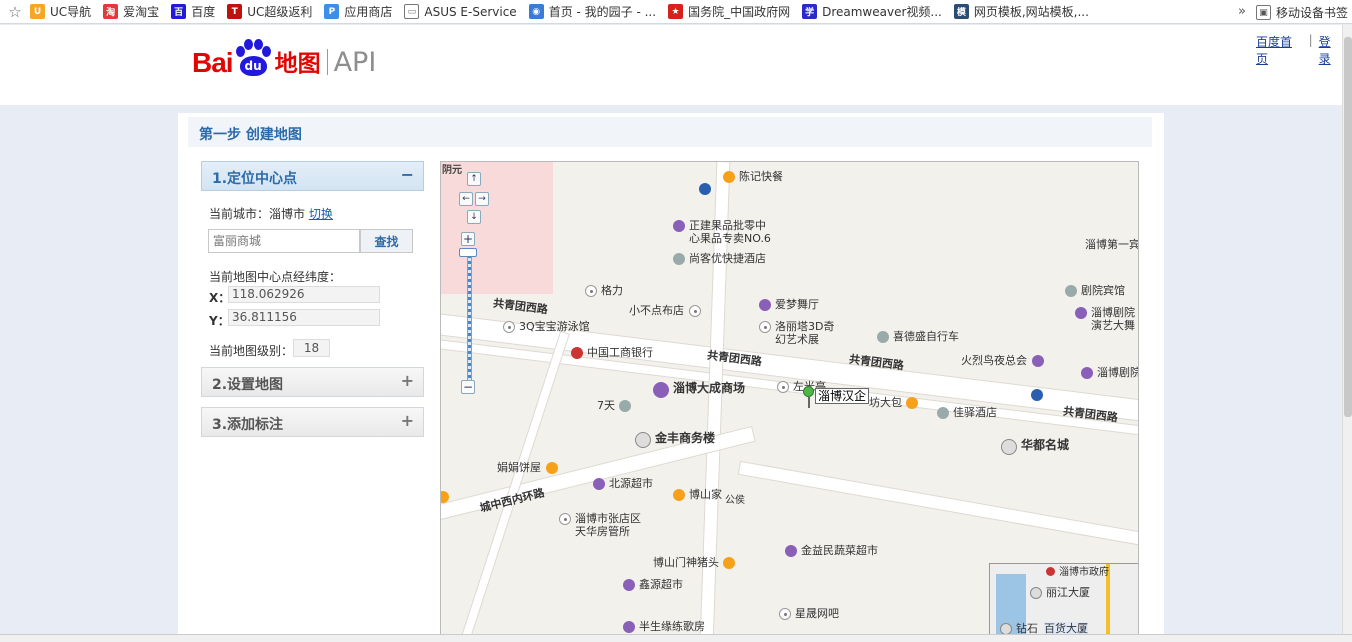 The height and width of the screenshot is (642, 1352). I want to click on baidu-map-api-logo: Bai du 地图 API, so click(284, 59).